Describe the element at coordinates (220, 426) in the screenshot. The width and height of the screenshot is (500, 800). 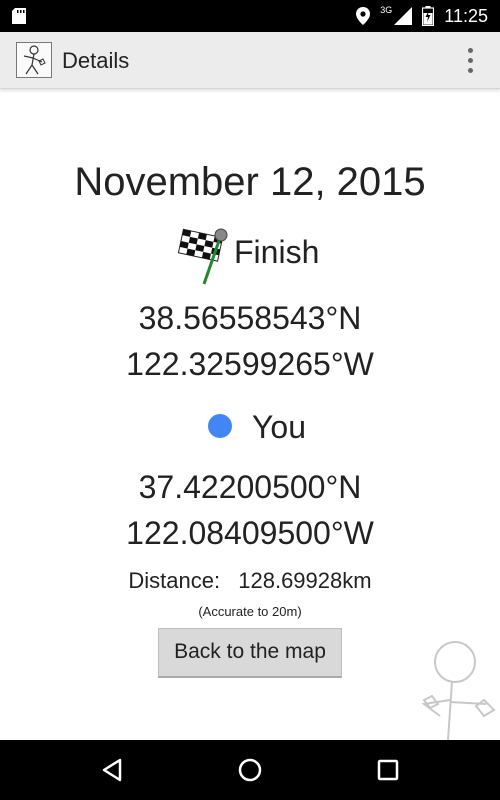
I see `you-location-dot-icon` at that location.